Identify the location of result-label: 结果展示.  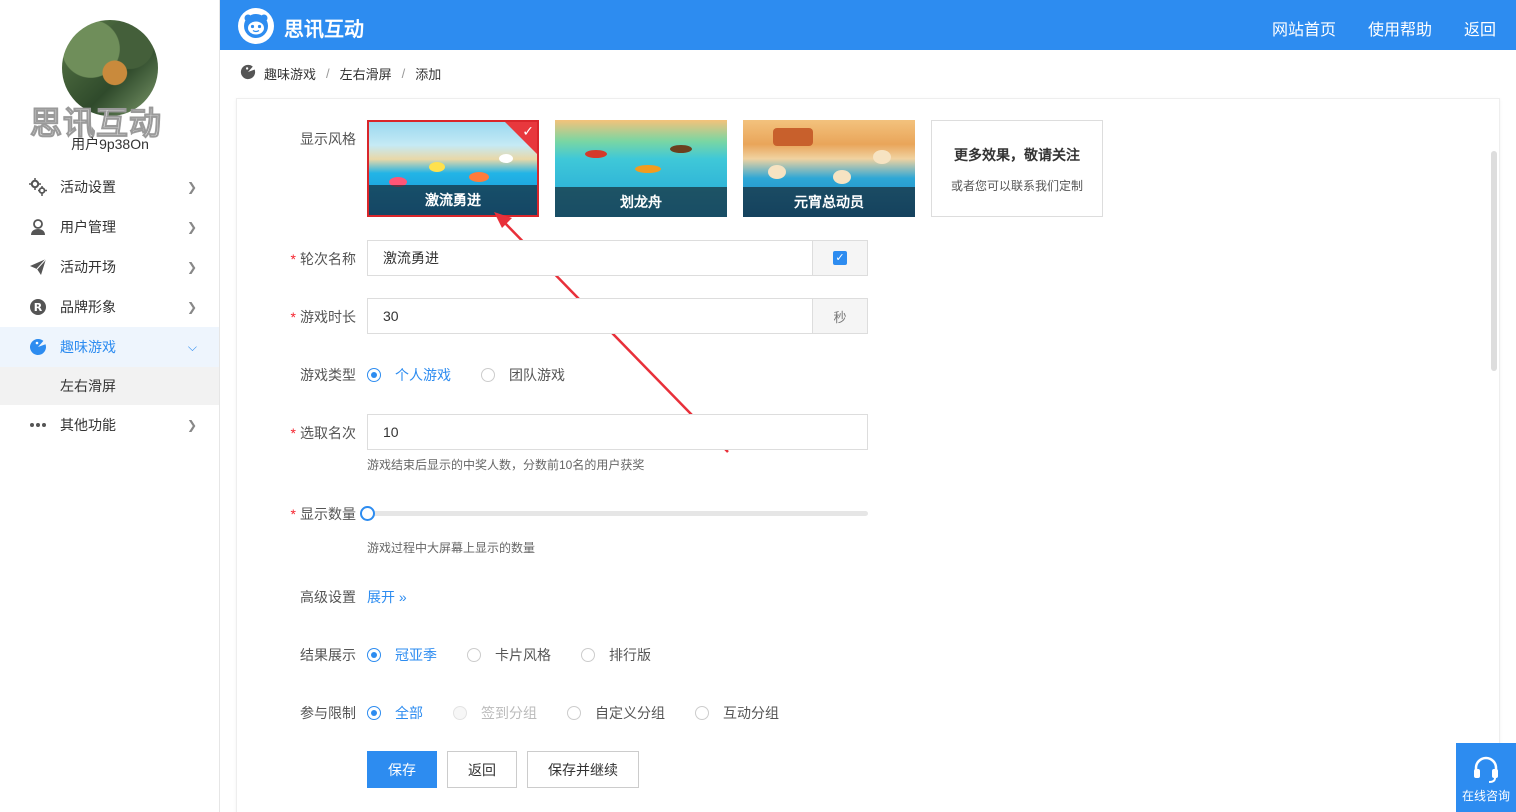
(328, 655).